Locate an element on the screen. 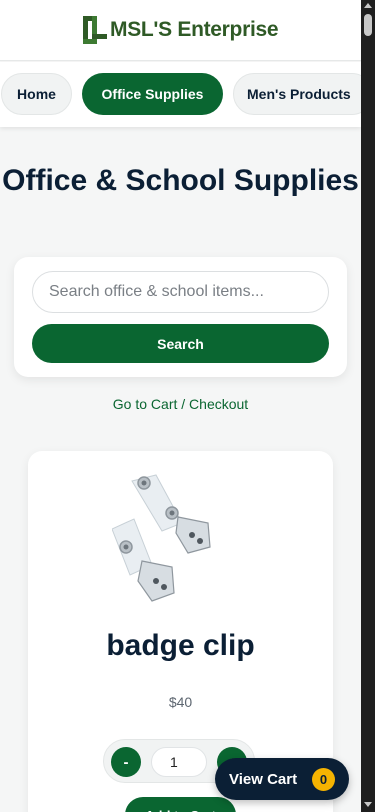 Image resolution: width=375 pixels, height=812 pixels. view-cart-label: View Cart is located at coordinates (263, 779).